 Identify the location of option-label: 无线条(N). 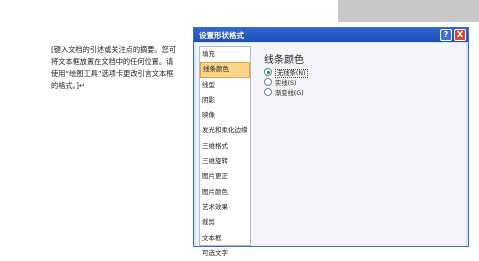
(291, 73).